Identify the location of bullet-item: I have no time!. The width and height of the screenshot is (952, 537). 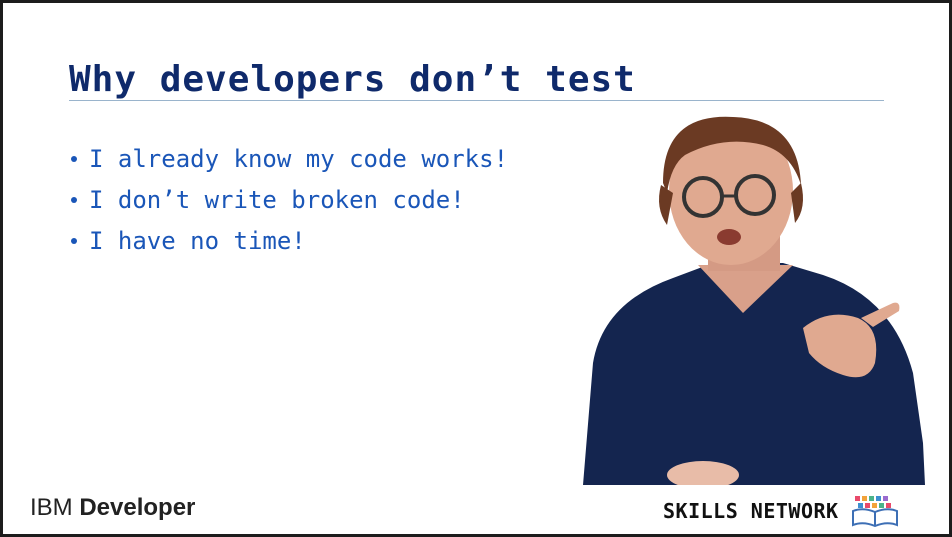
(288, 240).